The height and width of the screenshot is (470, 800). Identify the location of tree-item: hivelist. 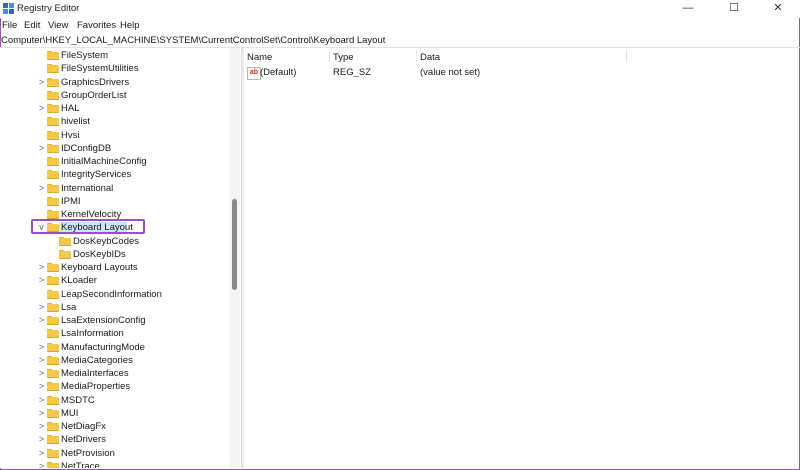
(114, 121).